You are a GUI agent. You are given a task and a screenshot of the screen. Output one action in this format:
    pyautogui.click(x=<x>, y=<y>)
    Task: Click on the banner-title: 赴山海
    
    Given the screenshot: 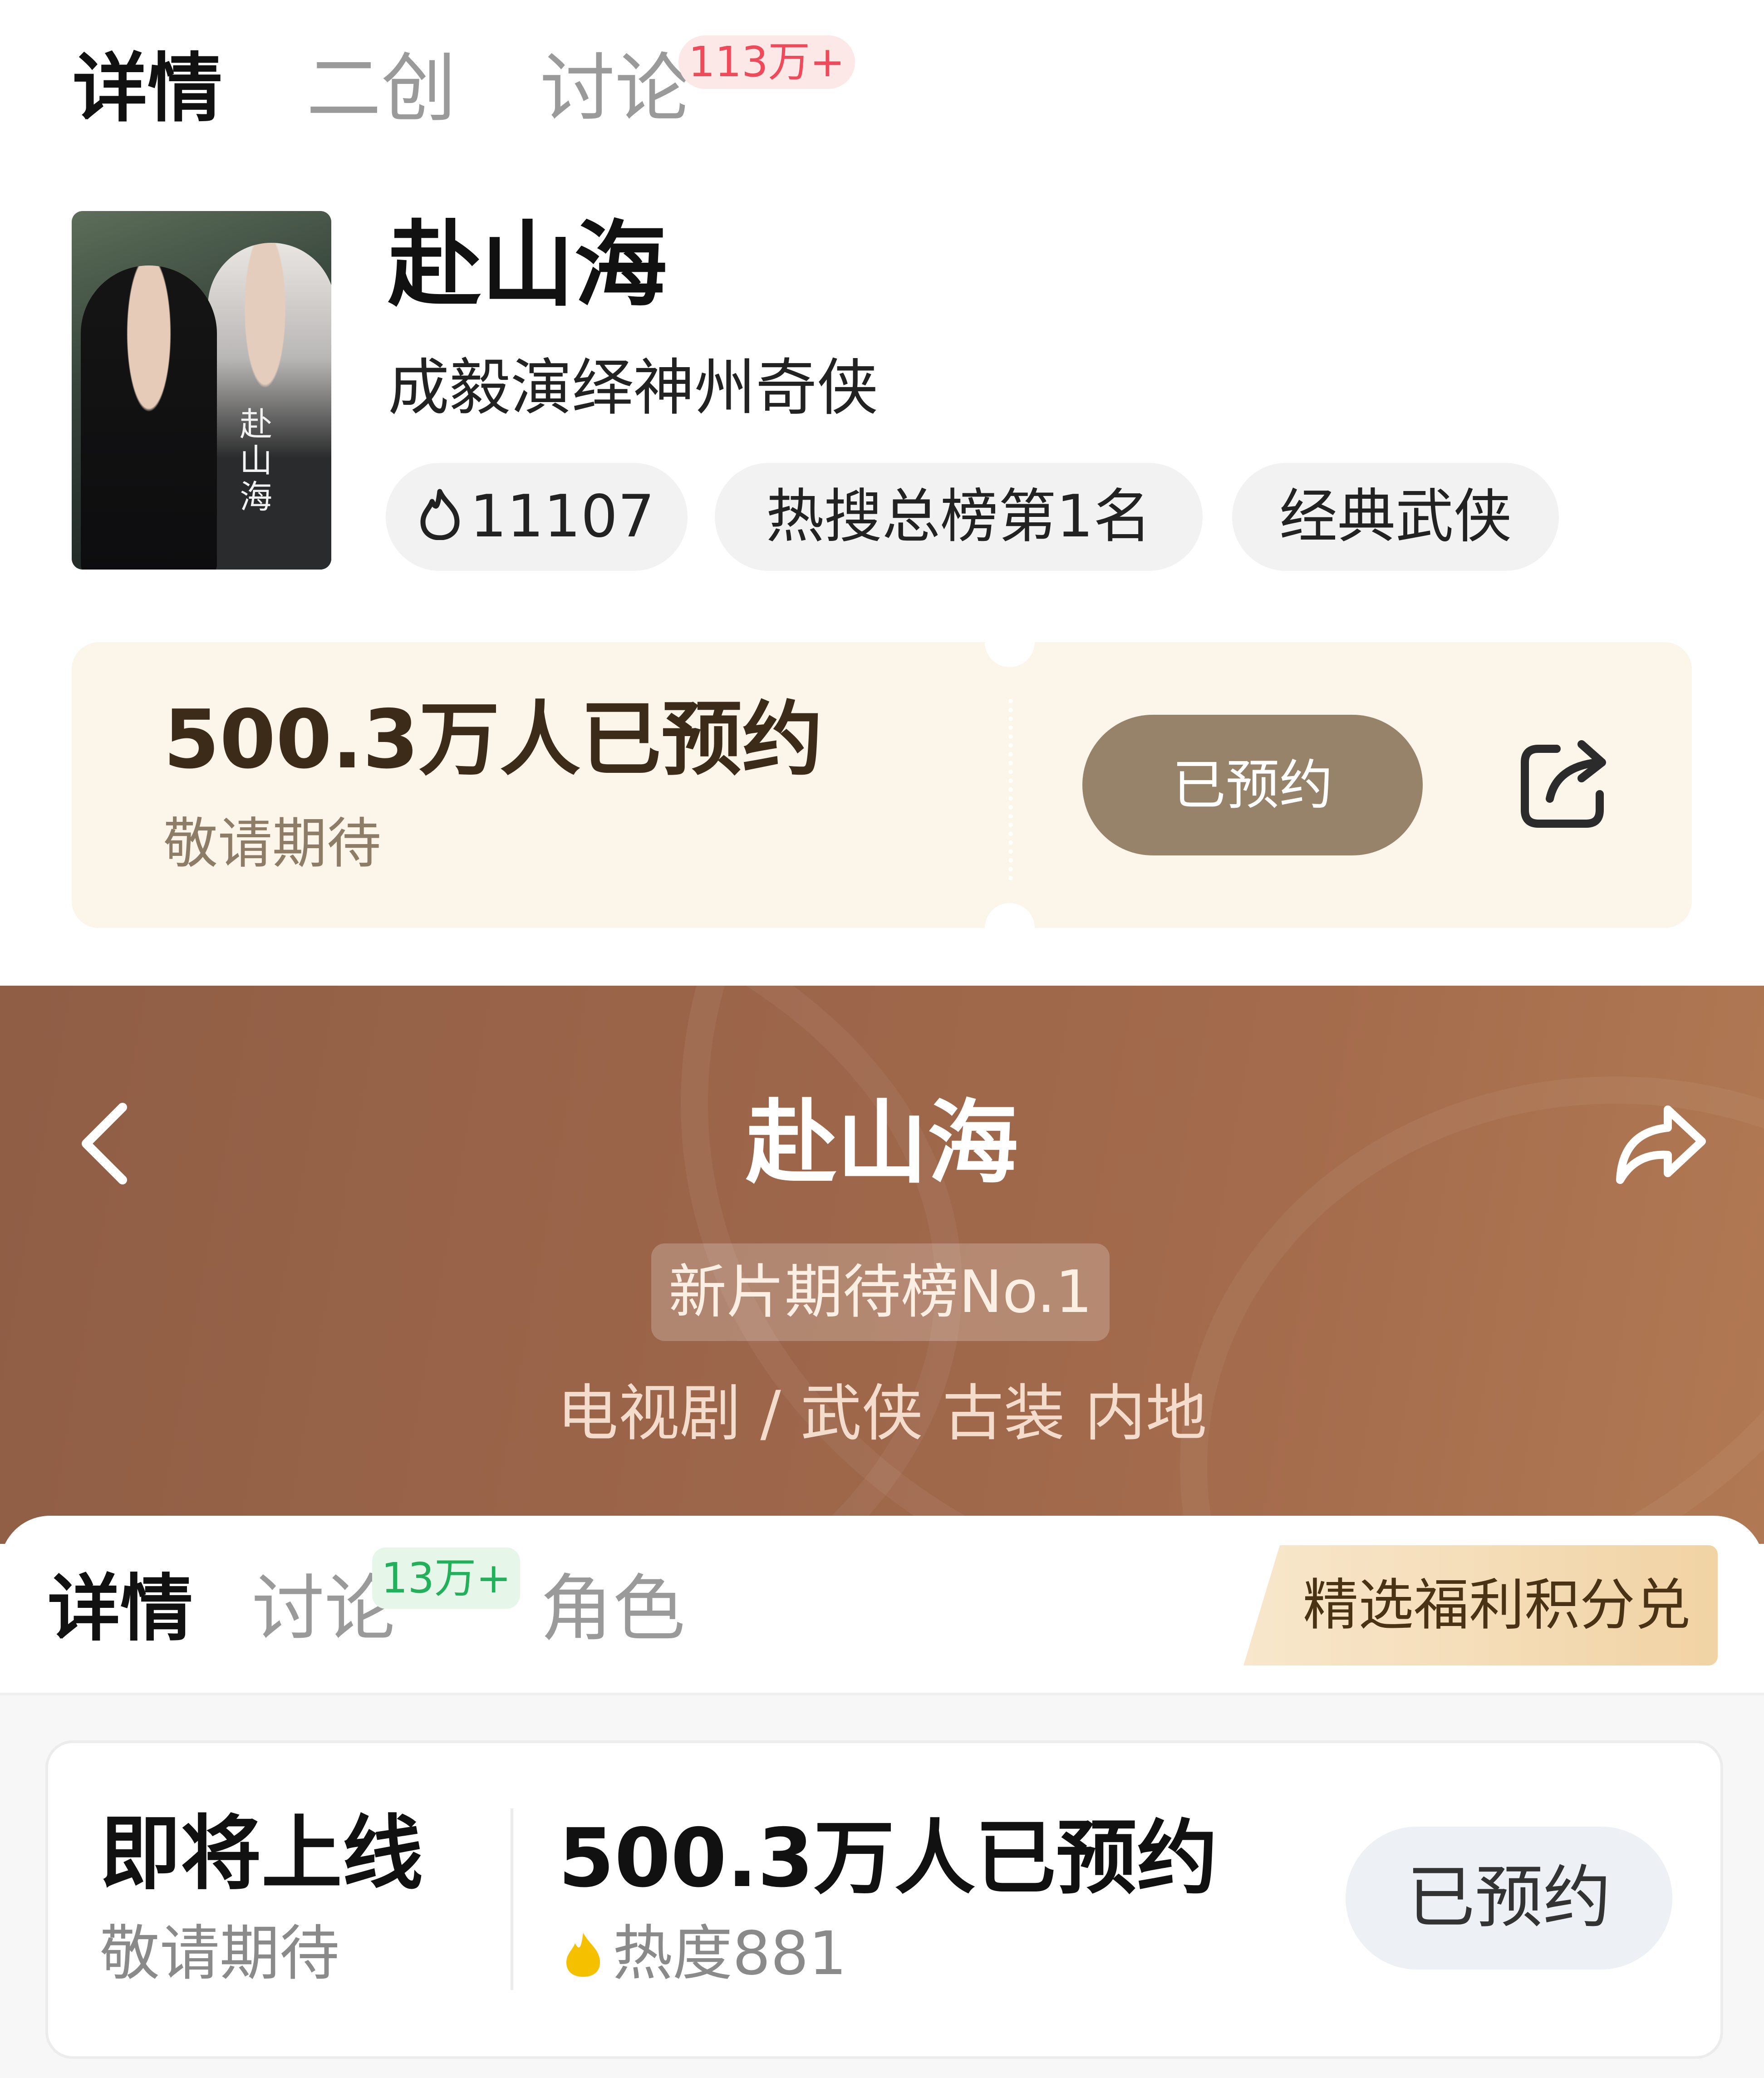 What is the action you would take?
    pyautogui.click(x=882, y=1143)
    